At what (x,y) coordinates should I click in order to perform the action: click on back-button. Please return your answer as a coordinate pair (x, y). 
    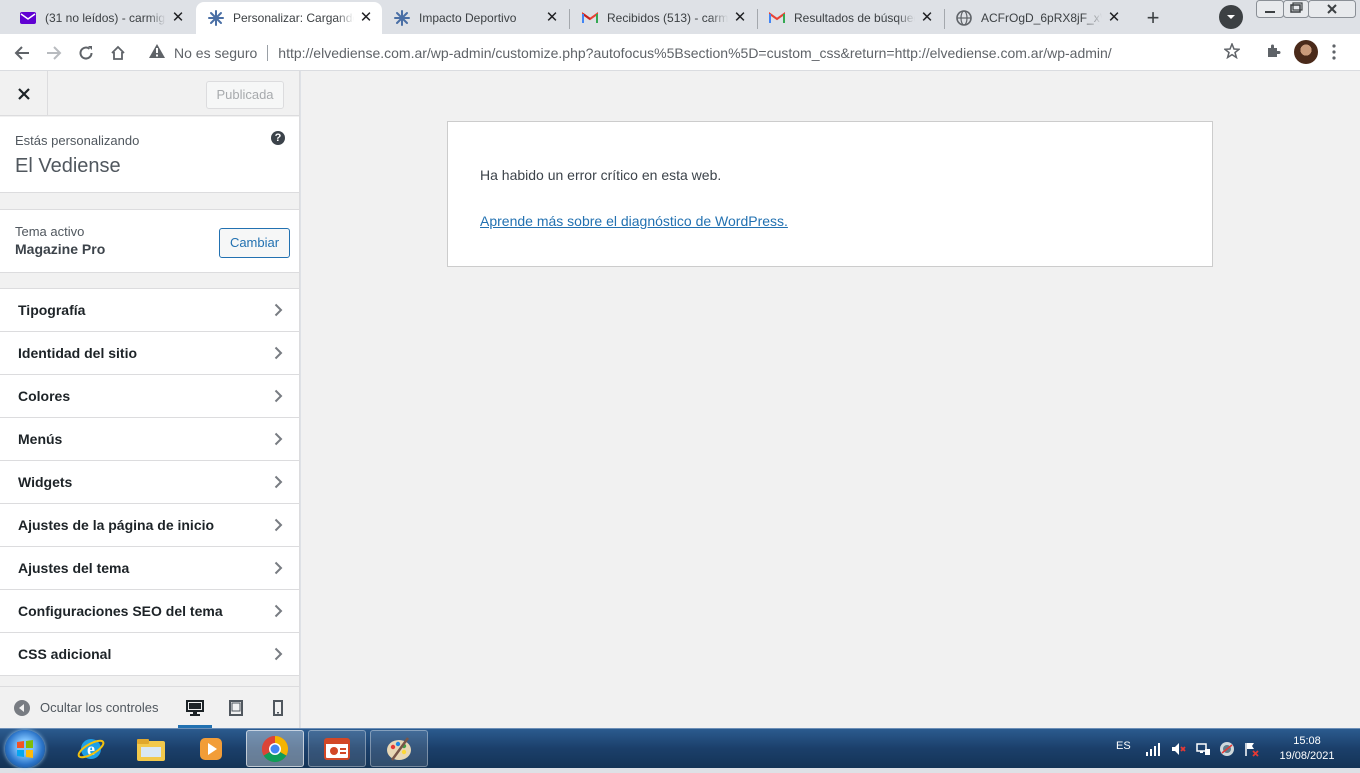
    Looking at the image, I should click on (22, 53).